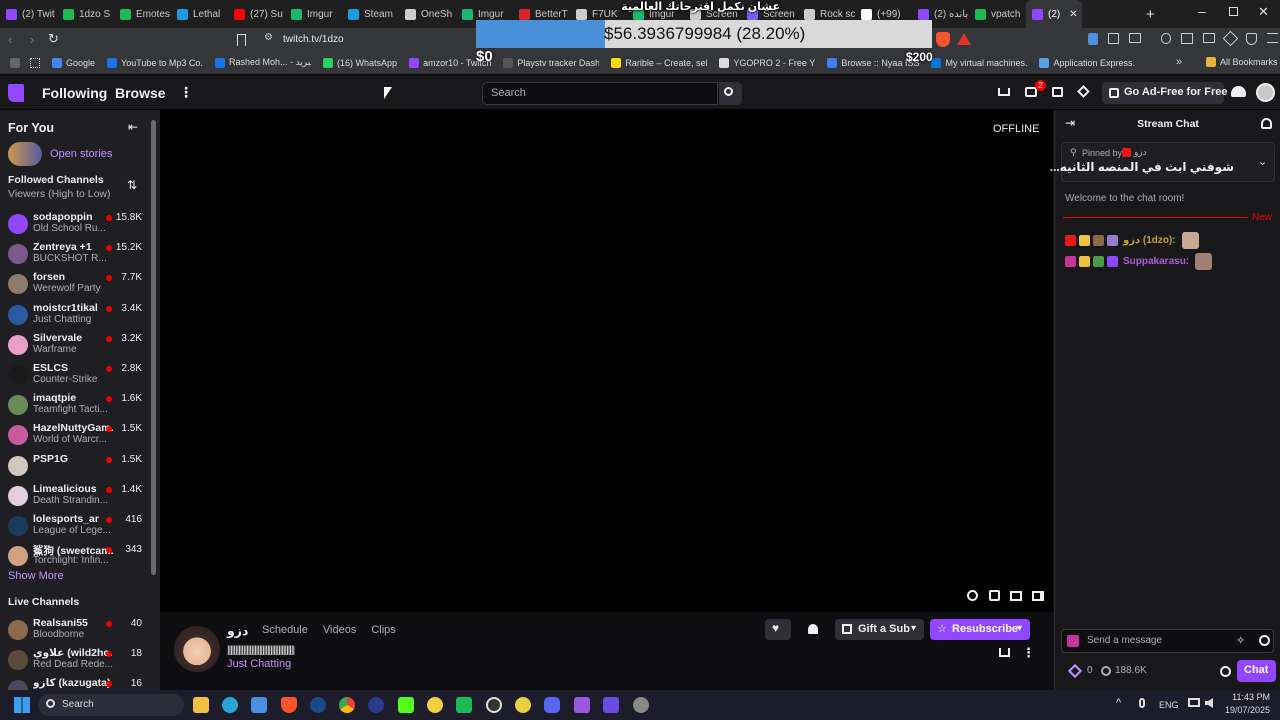 The image size is (1280, 720). Describe the element at coordinates (313, 14) in the screenshot. I see `browser-tab: Imgur` at that location.